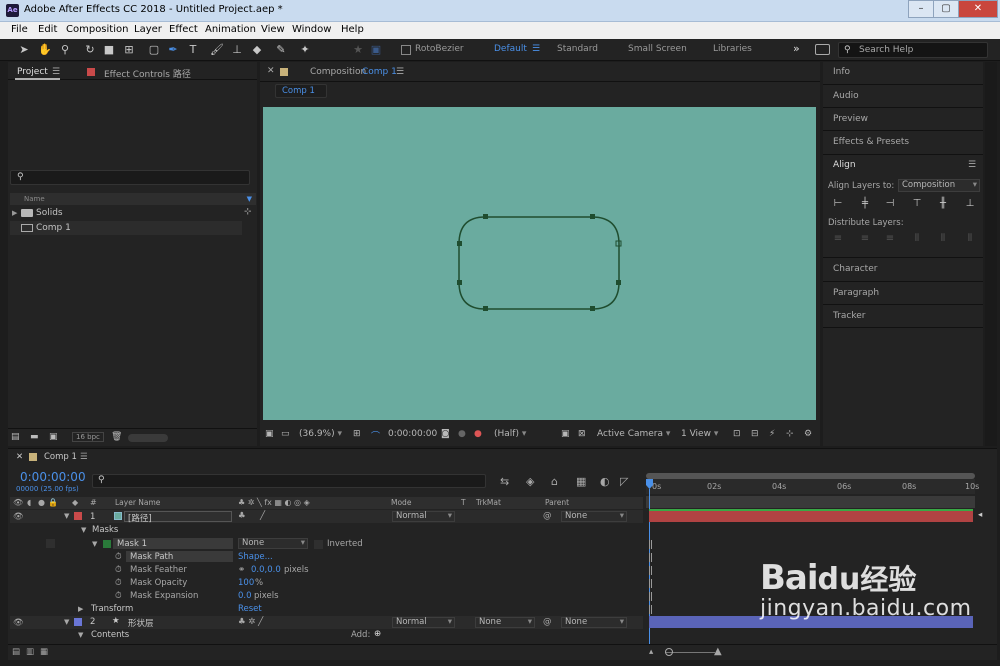 The image size is (1000, 666). What do you see at coordinates (32, 72) in the screenshot?
I see `tab-project: Project` at bounding box center [32, 72].